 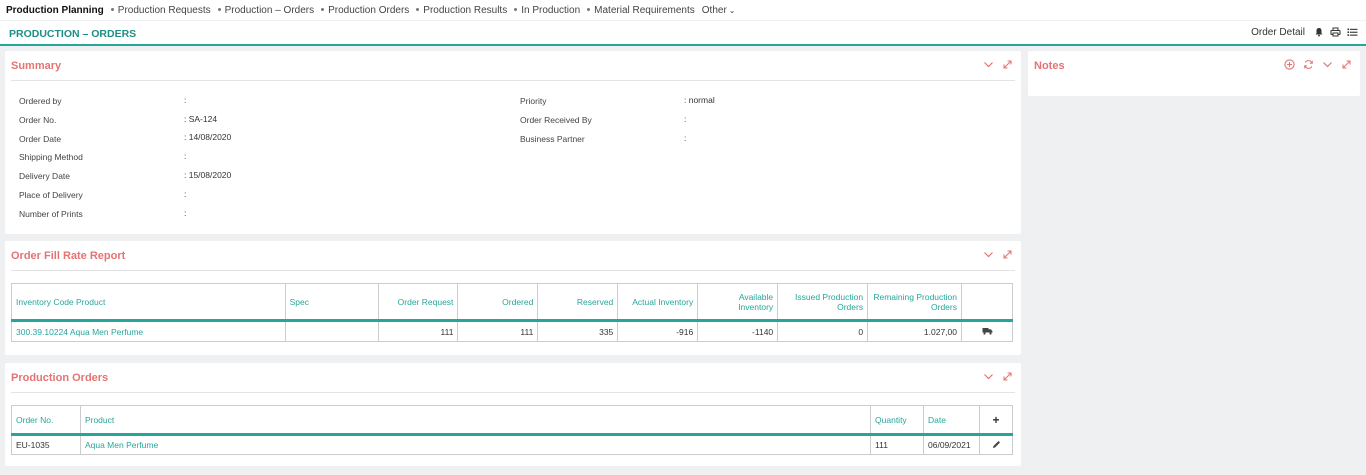 I want to click on nav-item-production-orders-hub: Production – Orders, so click(x=265, y=10).